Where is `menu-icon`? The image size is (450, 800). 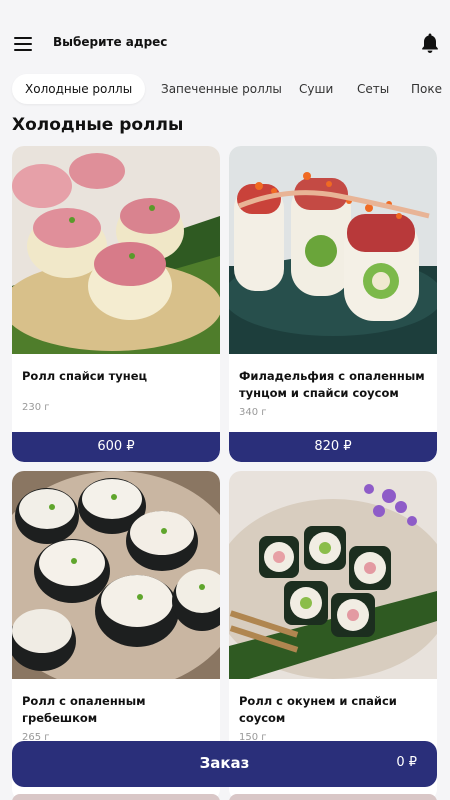 menu-icon is located at coordinates (23, 44).